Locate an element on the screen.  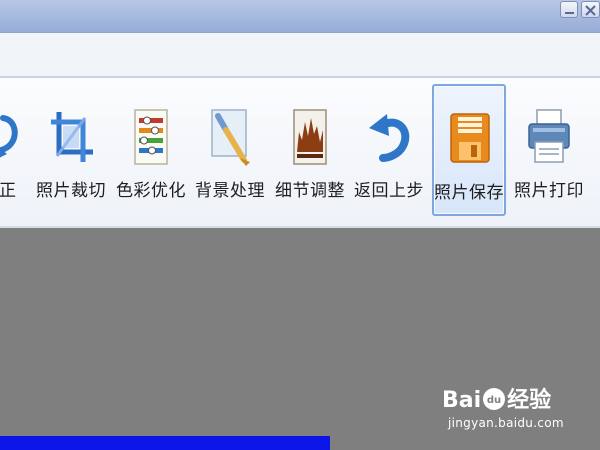
toolbar-color-optimize-button: 色彩优化 is located at coordinates (151, 150).